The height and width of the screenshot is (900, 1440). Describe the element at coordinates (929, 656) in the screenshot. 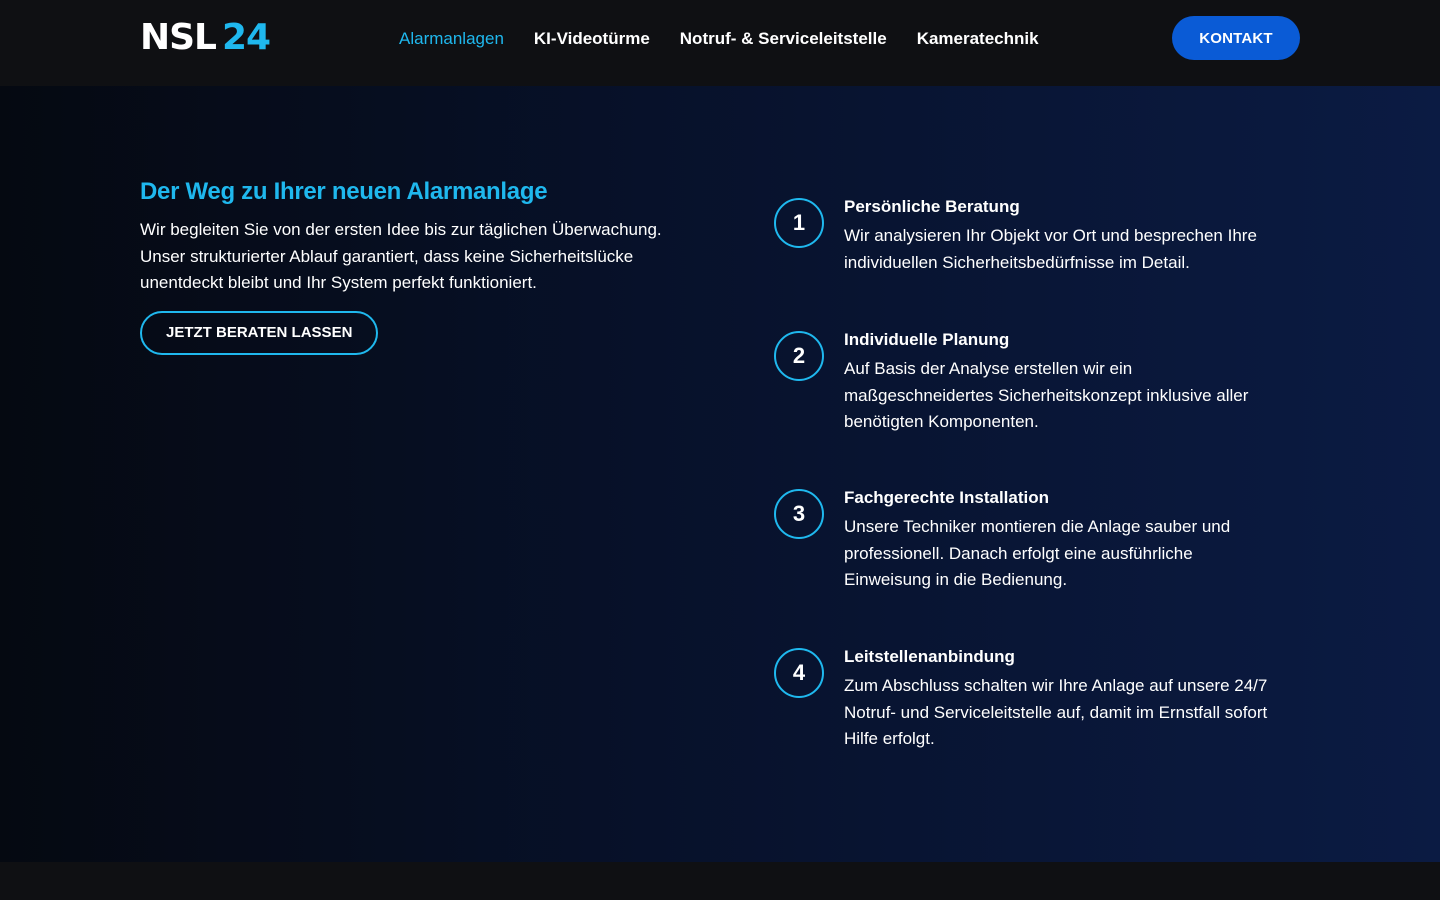

I see `step-title: Leitstellenanbindung` at that location.